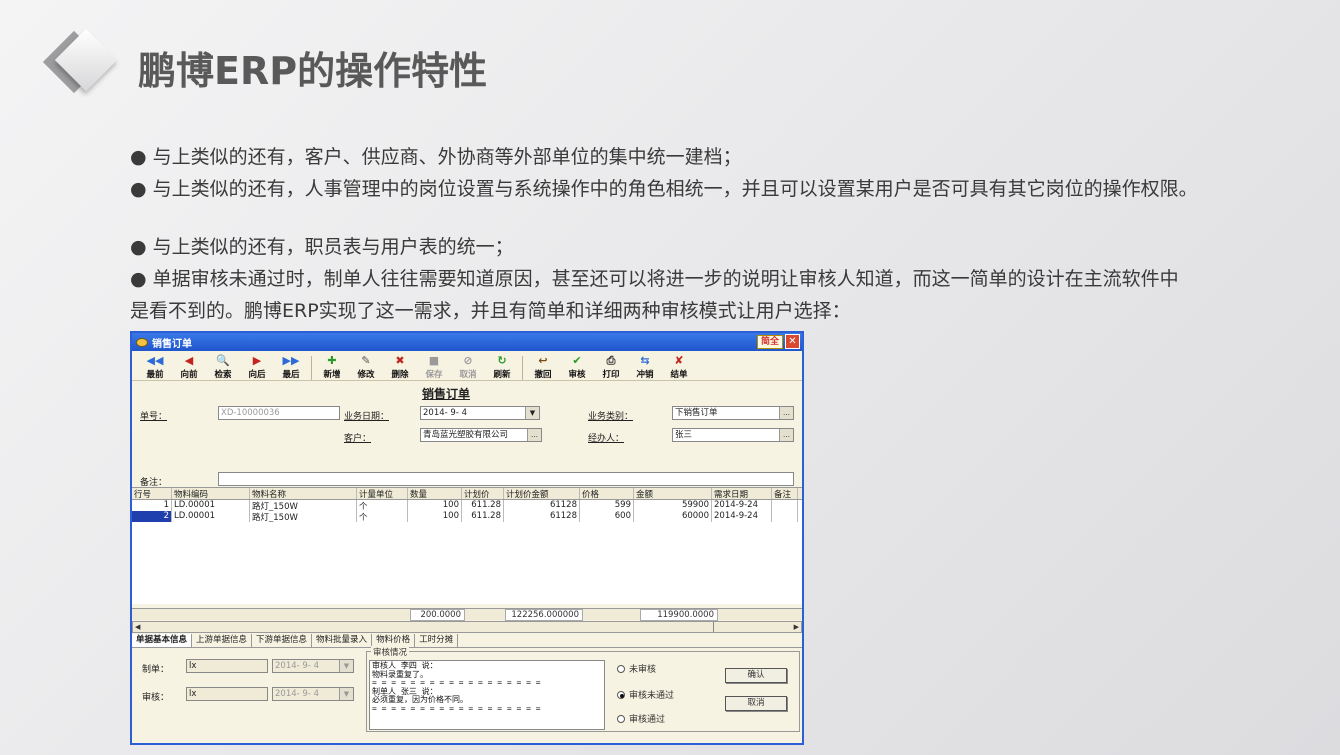 This screenshot has height=755, width=1340. I want to click on cancel-button: 取消, so click(756, 703).